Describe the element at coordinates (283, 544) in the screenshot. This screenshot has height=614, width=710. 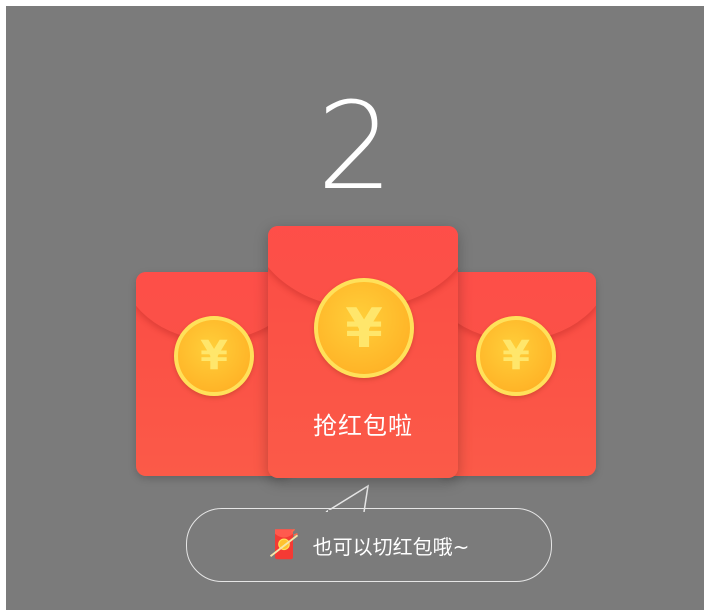
I see `red-envelope-slash-icon` at that location.